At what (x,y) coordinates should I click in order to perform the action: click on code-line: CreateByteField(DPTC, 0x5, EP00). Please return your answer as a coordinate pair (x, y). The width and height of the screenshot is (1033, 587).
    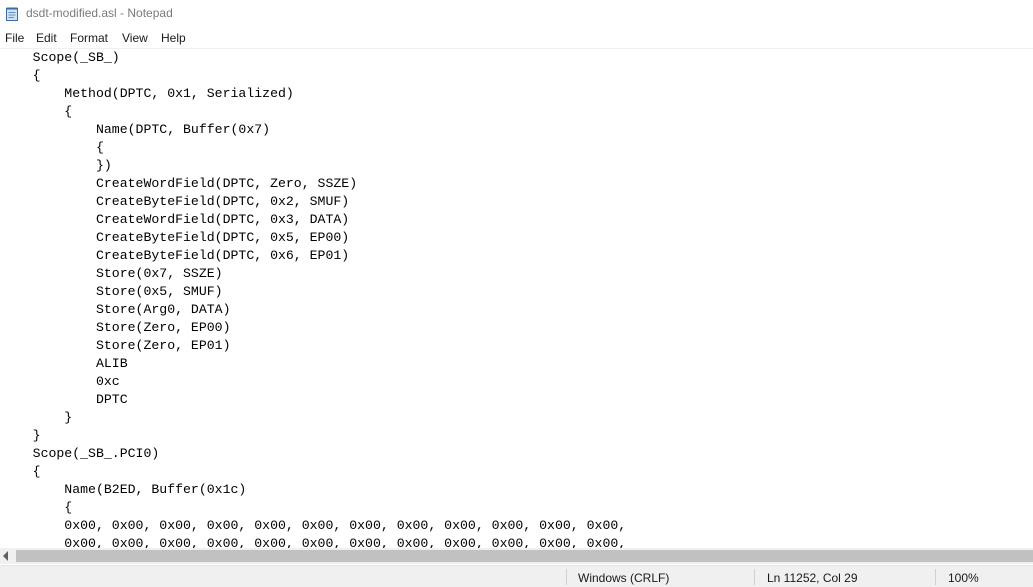
    Looking at the image, I should click on (175, 237).